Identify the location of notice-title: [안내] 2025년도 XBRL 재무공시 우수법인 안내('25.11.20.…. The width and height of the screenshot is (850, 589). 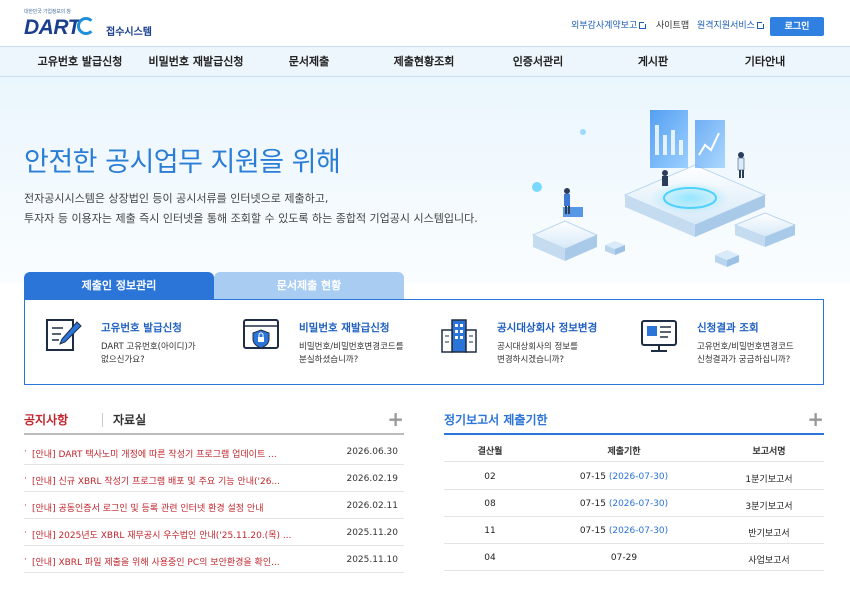
(181, 534).